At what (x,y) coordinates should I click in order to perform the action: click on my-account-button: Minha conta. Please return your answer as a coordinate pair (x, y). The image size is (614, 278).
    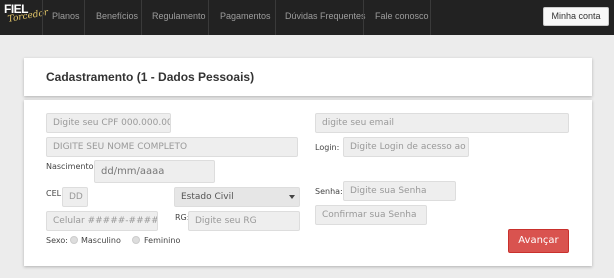
    Looking at the image, I should click on (576, 16).